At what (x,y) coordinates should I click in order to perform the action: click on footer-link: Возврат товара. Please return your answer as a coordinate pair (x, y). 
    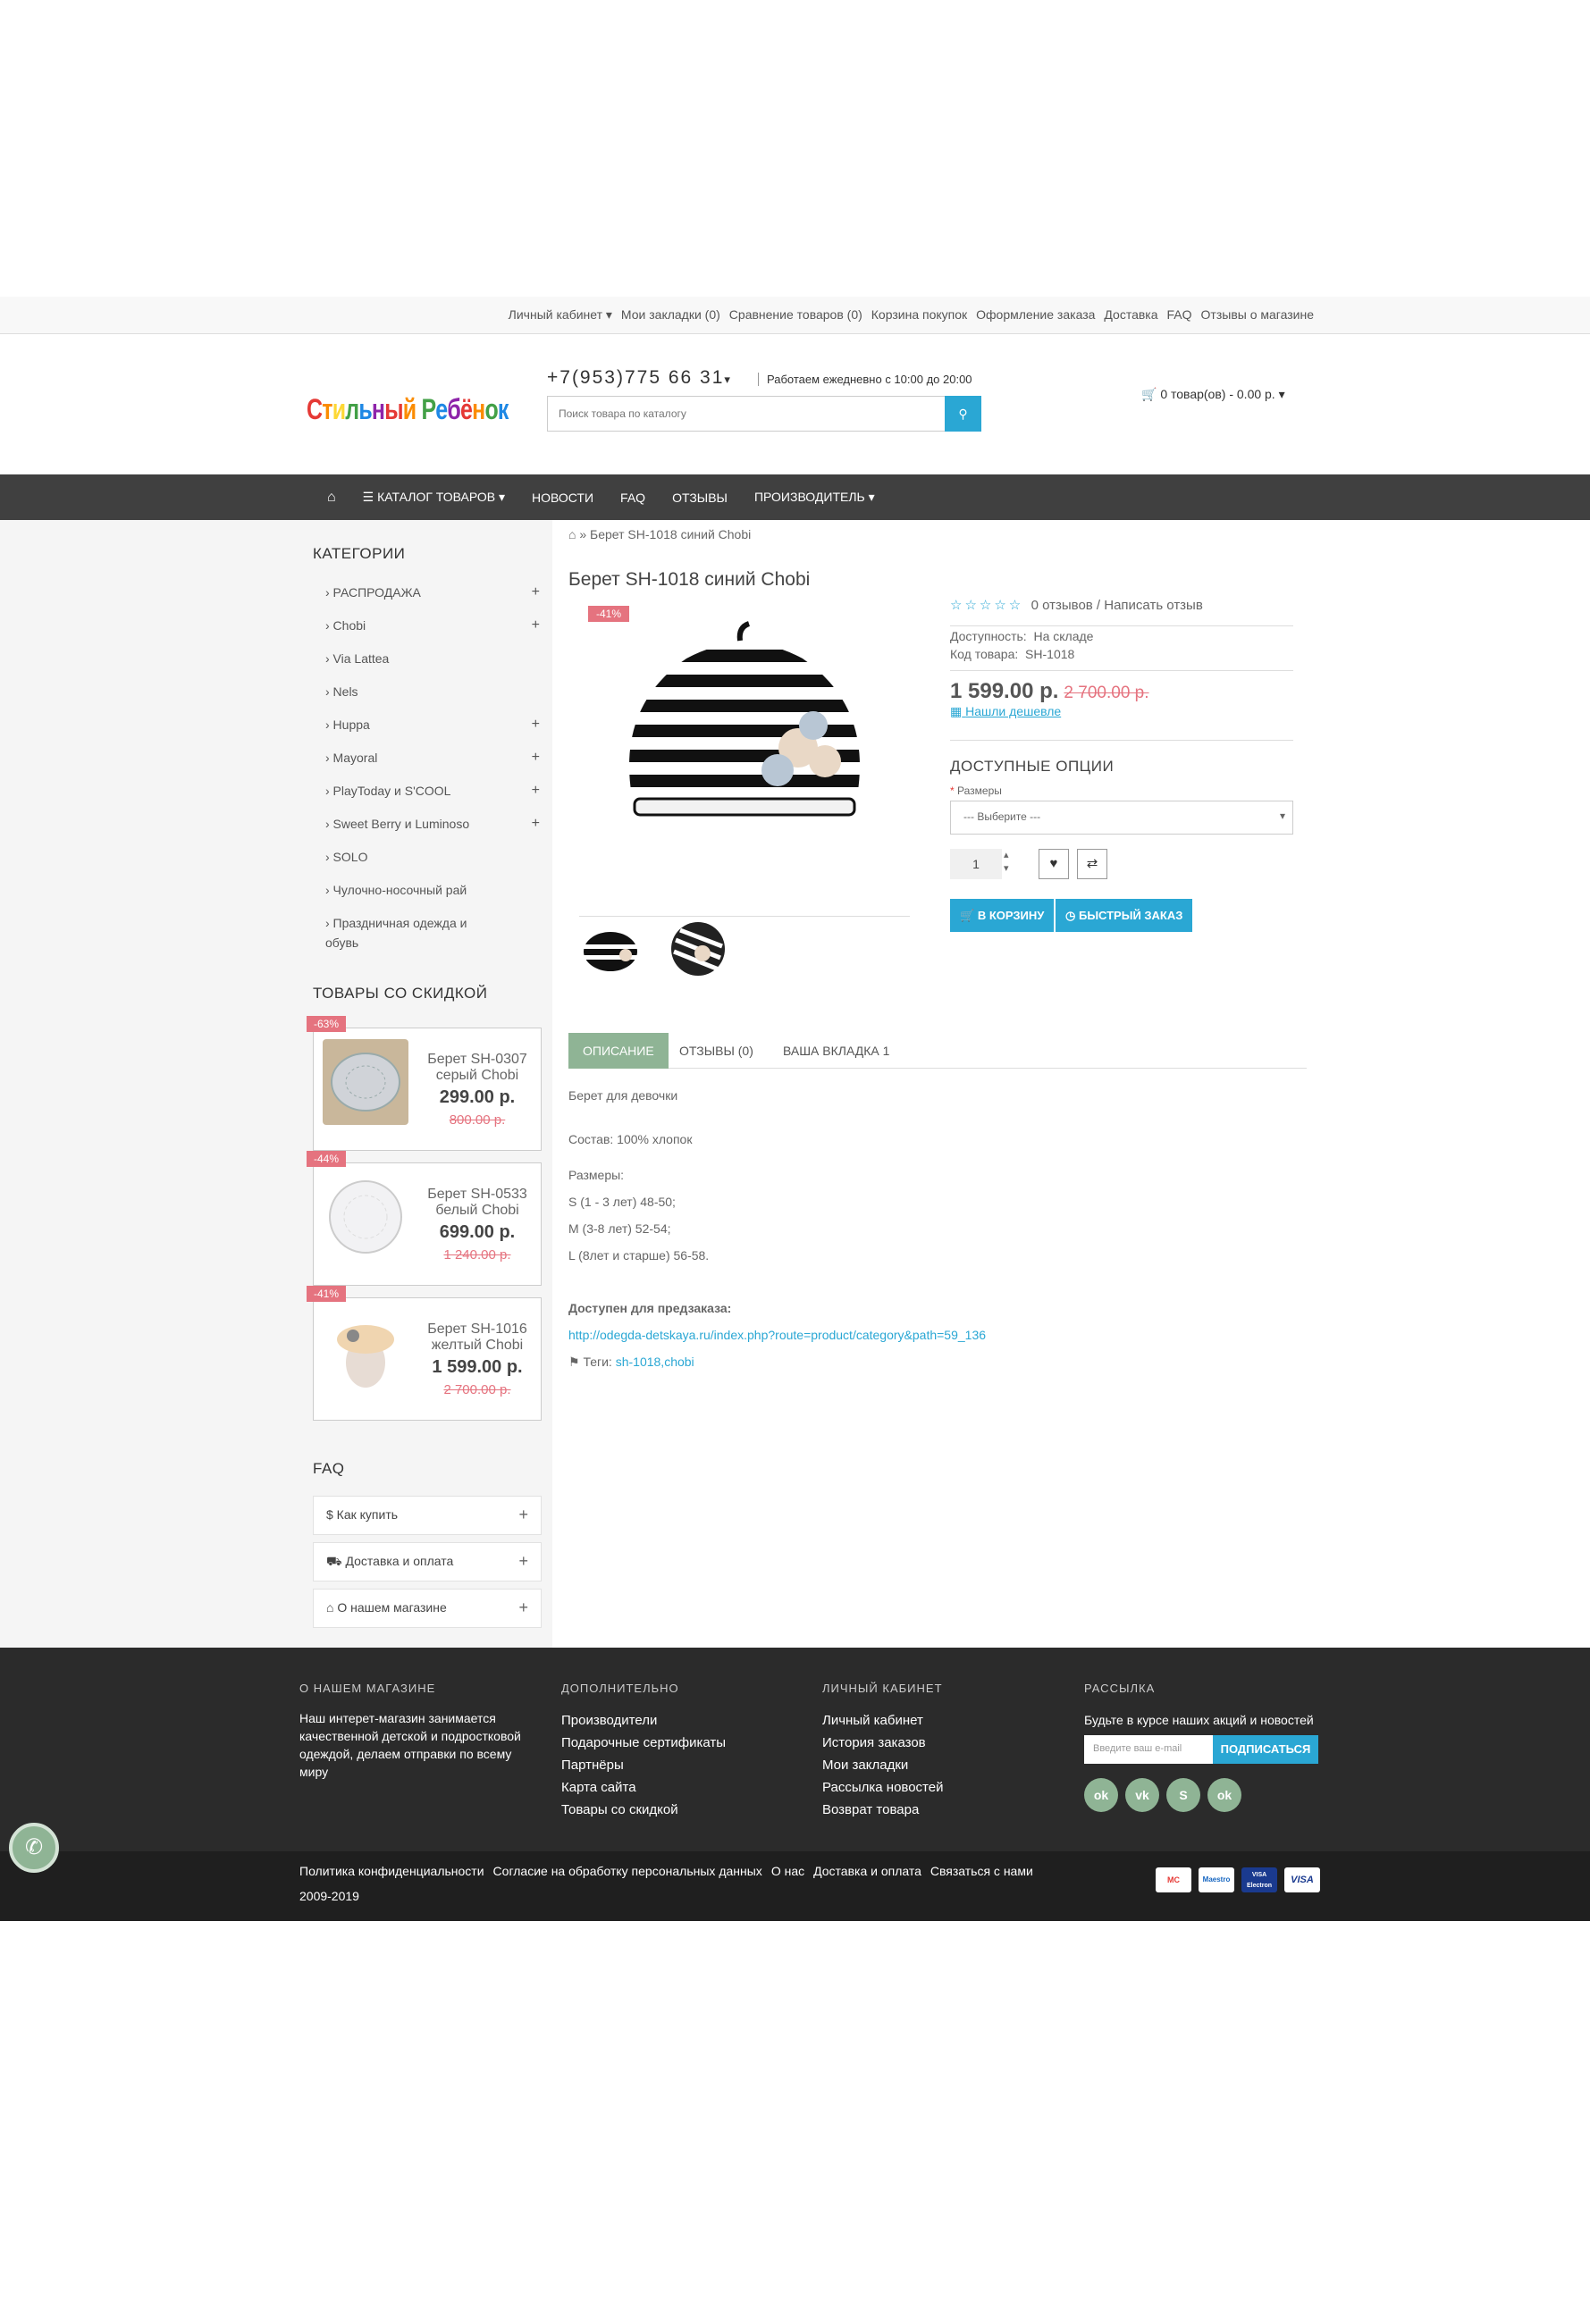
    Looking at the image, I should click on (882, 1810).